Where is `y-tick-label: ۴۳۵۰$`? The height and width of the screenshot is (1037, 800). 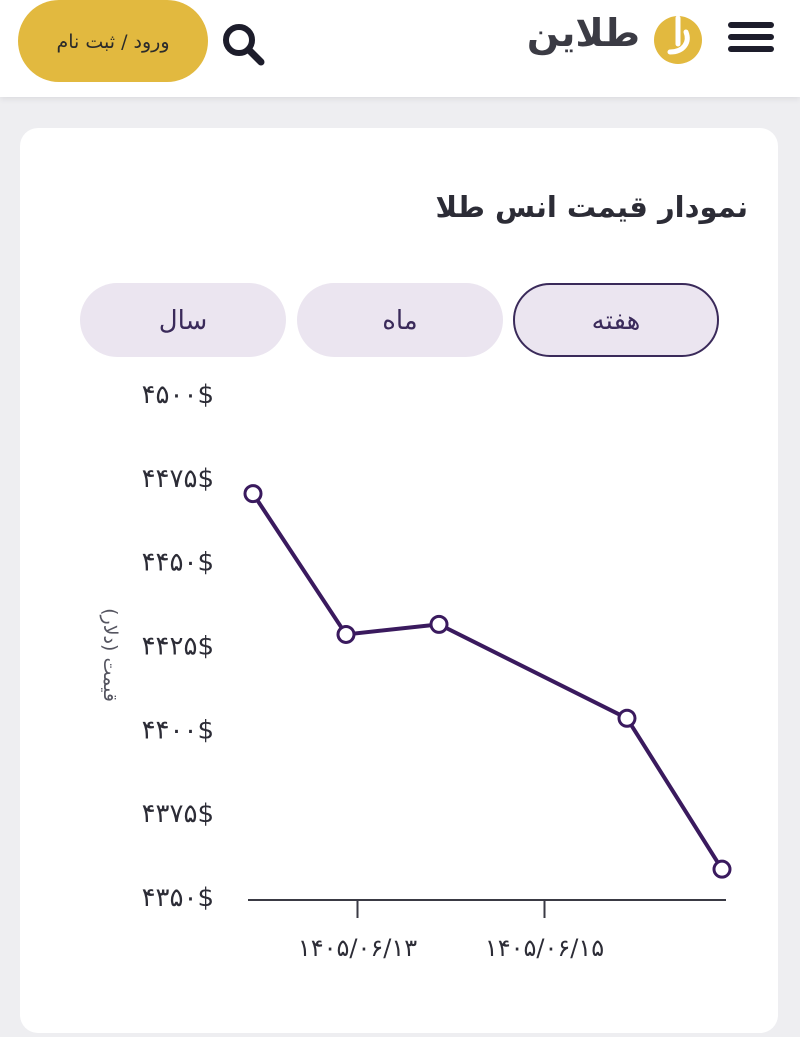
y-tick-label: ۴۳۵۰$ is located at coordinates (178, 898).